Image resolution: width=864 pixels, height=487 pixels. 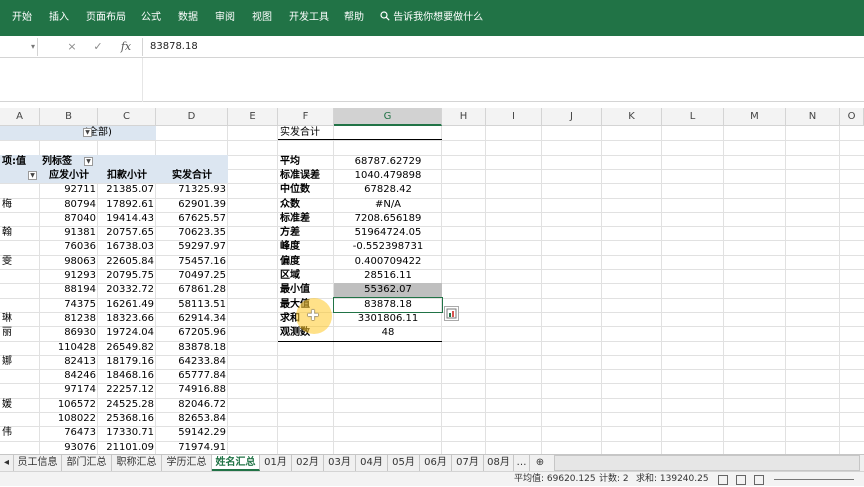 What do you see at coordinates (127, 333) in the screenshot?
I see `pivot-value: 19724.04` at bounding box center [127, 333].